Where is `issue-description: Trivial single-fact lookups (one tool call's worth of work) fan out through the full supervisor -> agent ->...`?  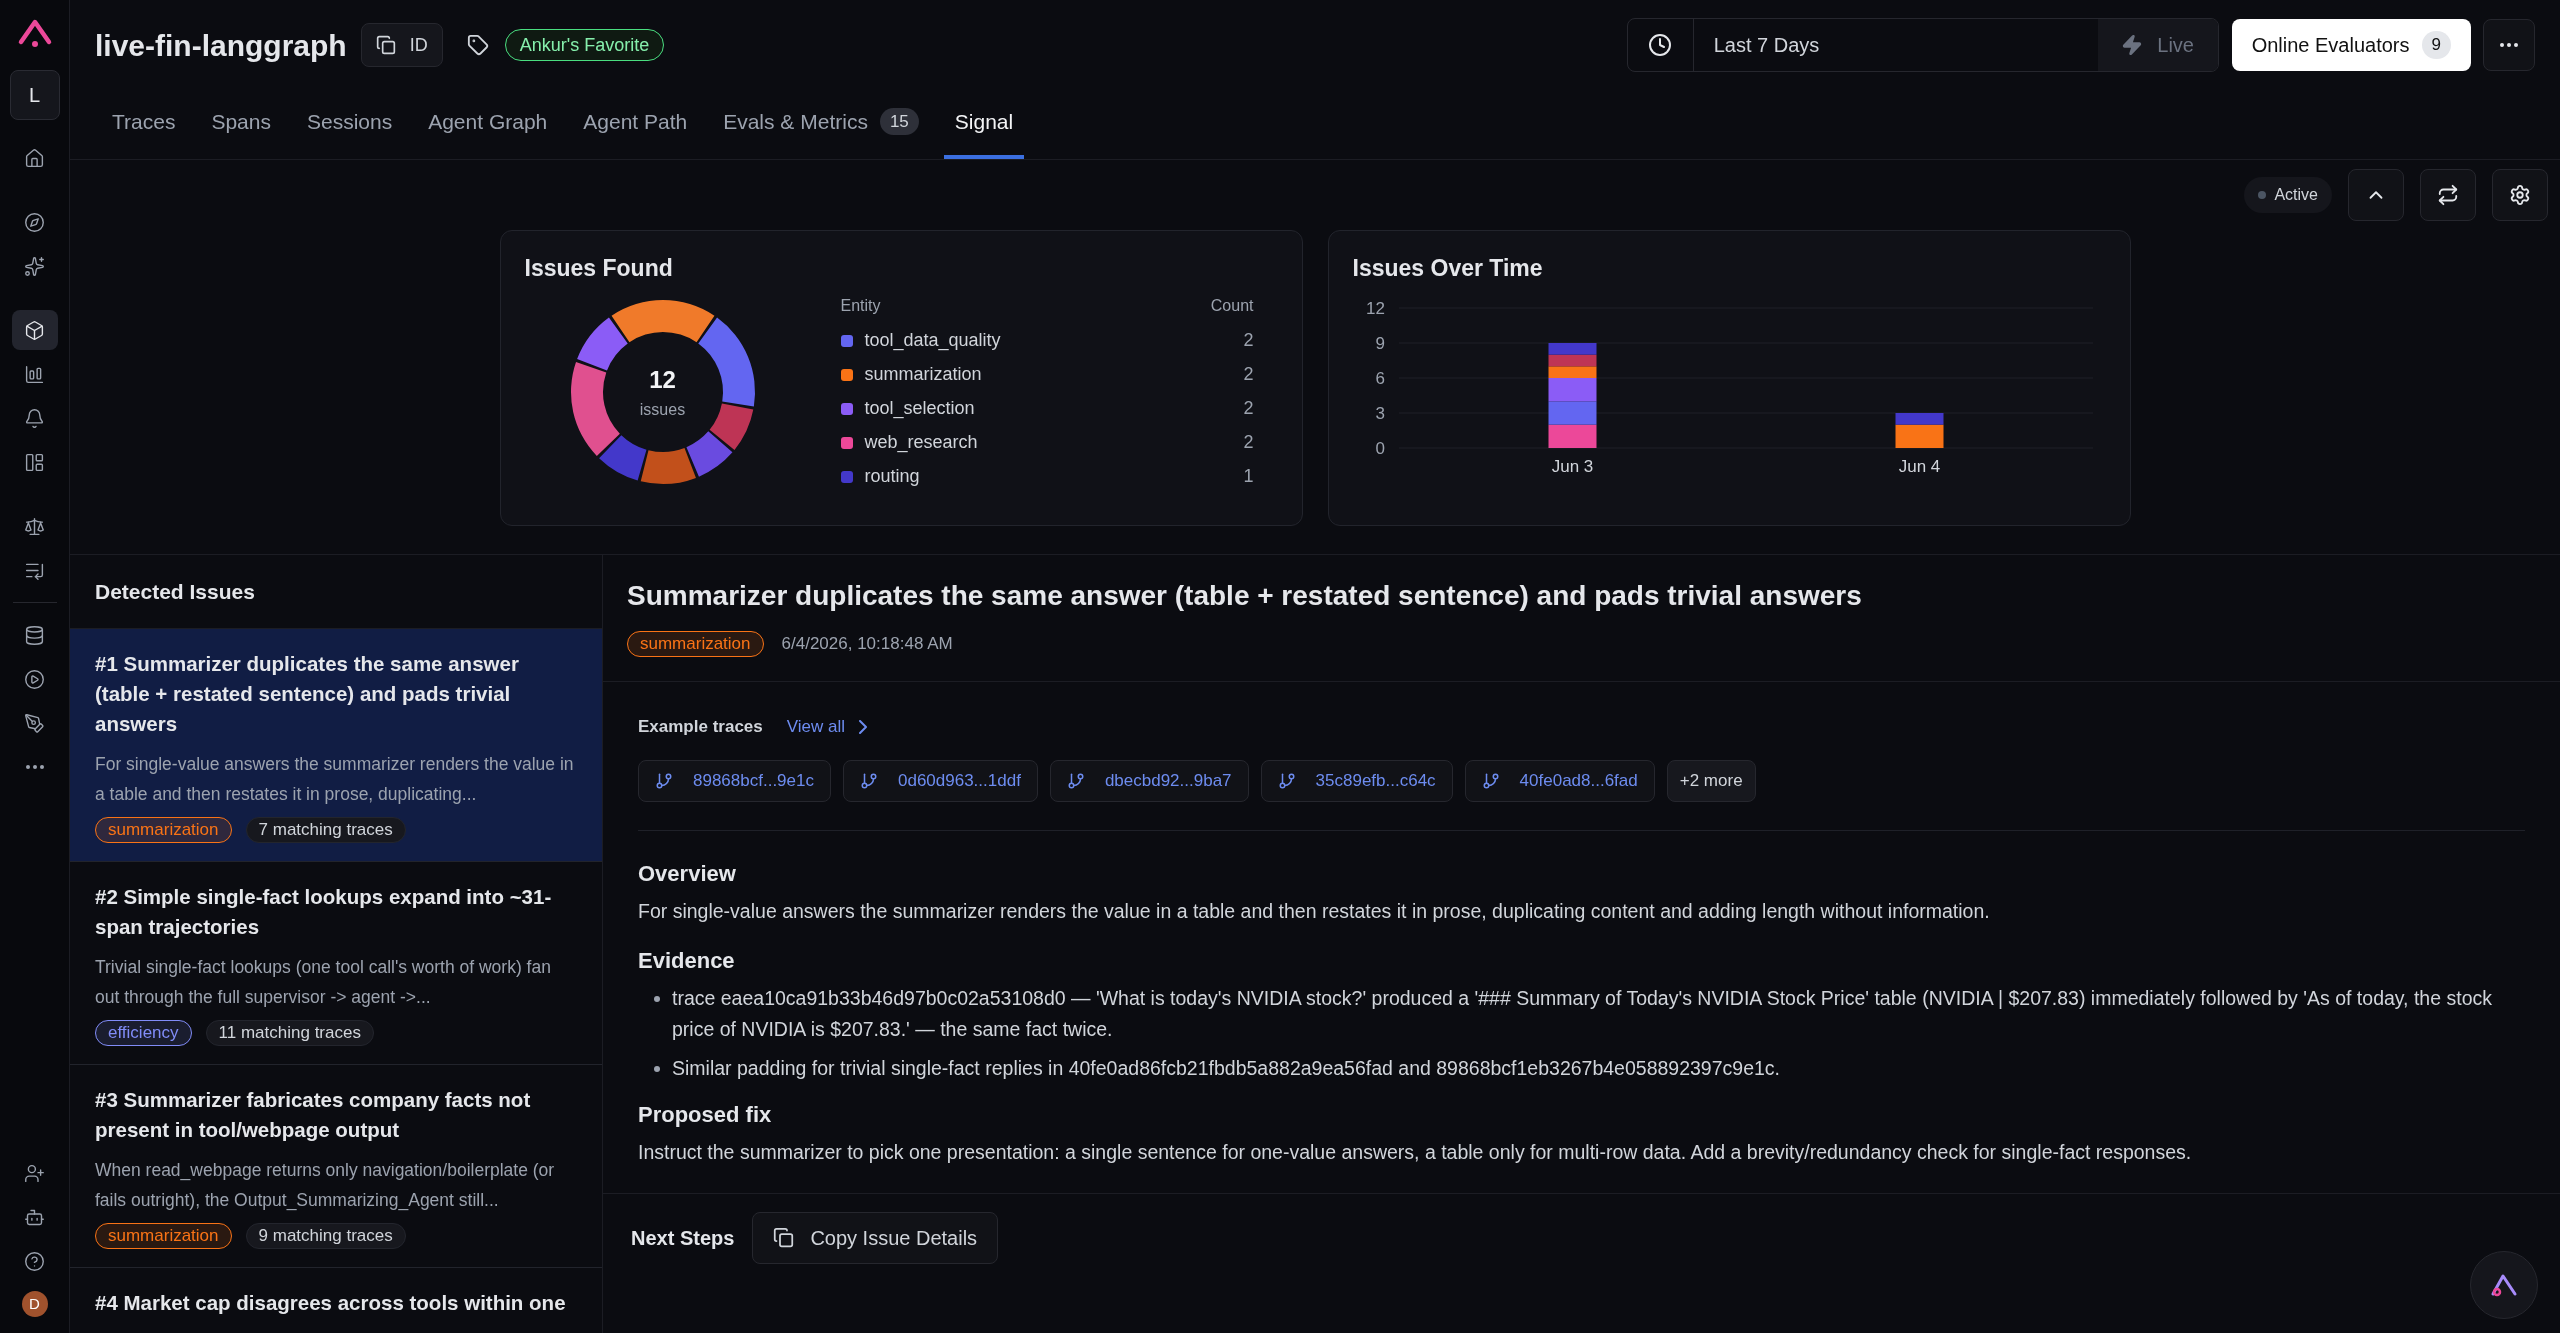
issue-description: Trivial single-fact lookups (one tool call's worth of work) fan out through the full supervisor -> agent ->... is located at coordinates (323, 982).